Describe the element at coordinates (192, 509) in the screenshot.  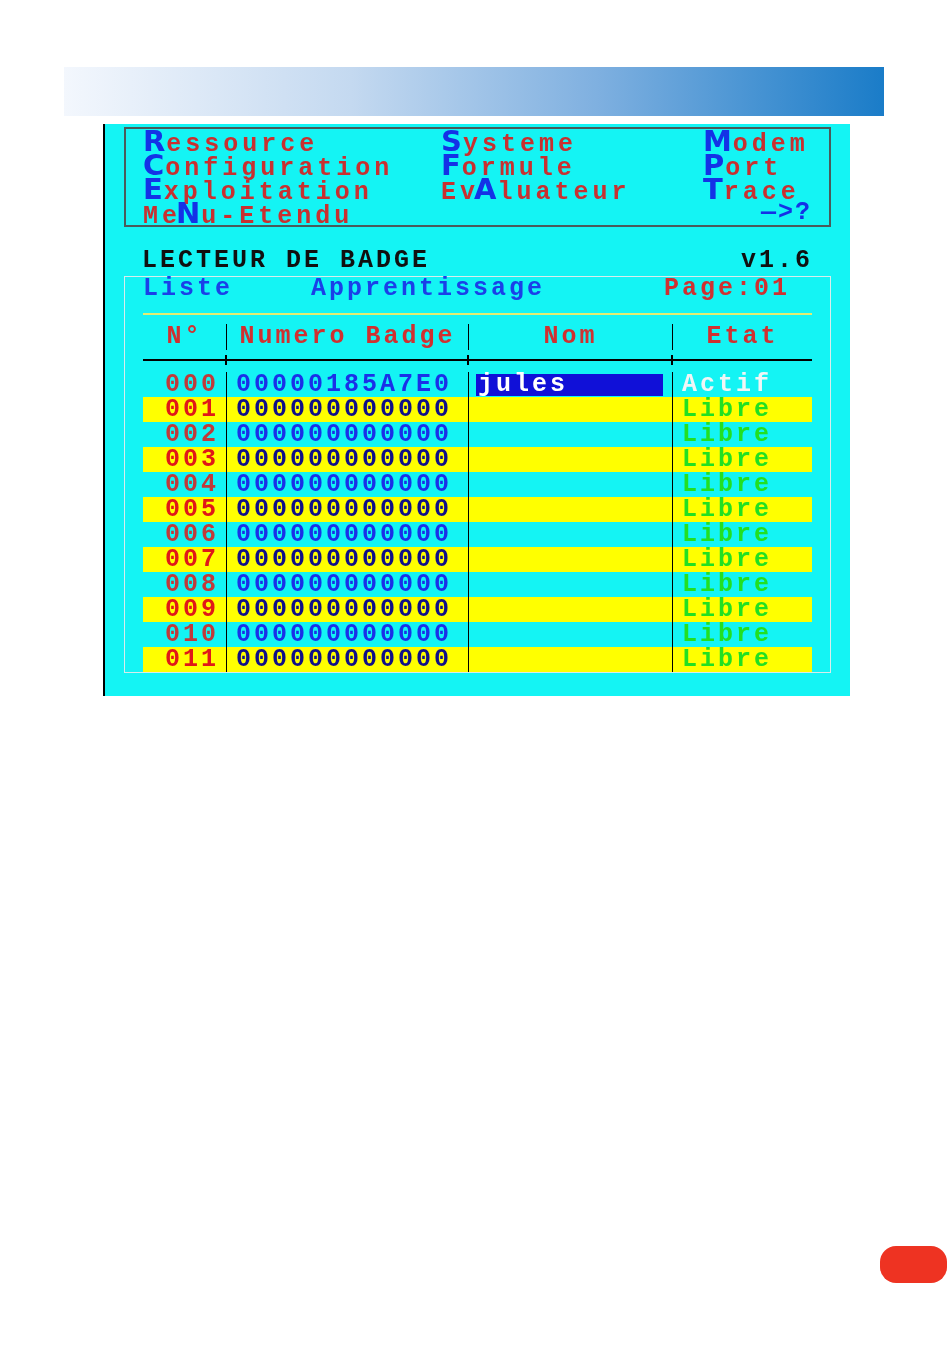
I see `row-number-cell: 005` at that location.